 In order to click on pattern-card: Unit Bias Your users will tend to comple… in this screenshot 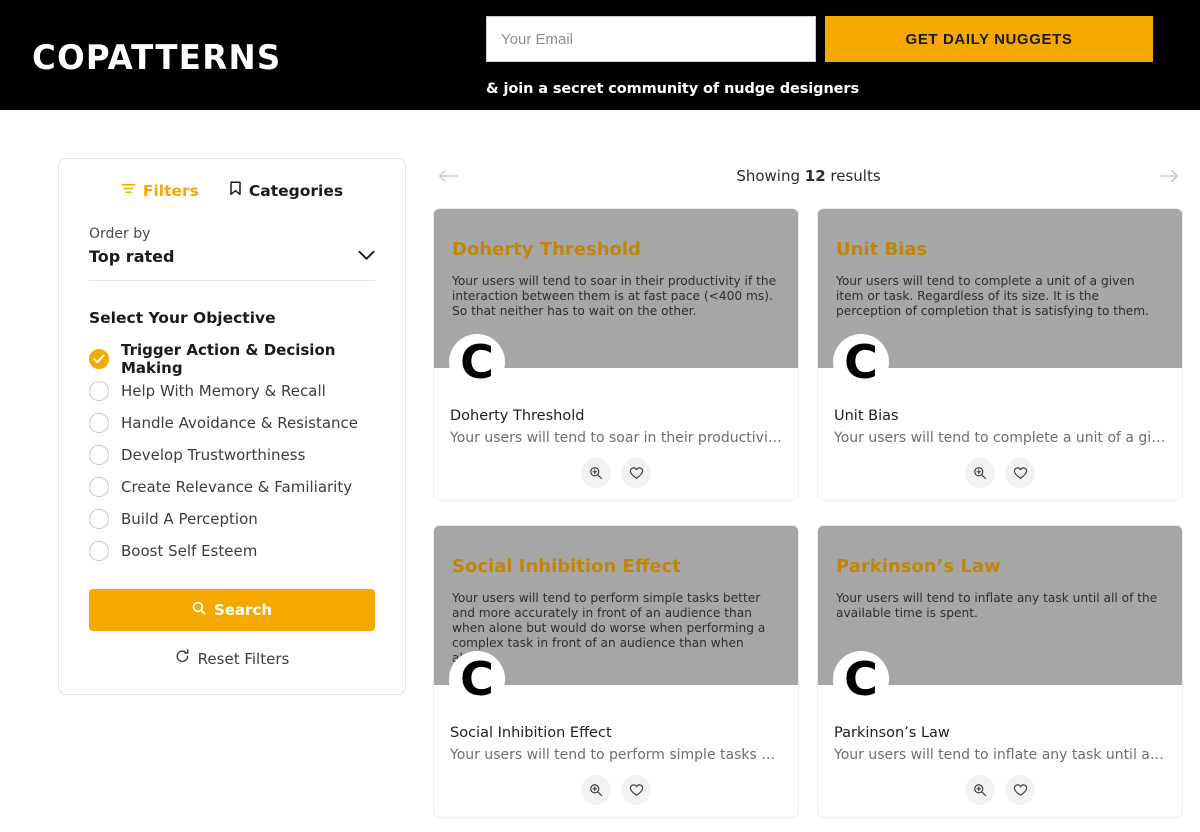, I will do `click(1000, 354)`.